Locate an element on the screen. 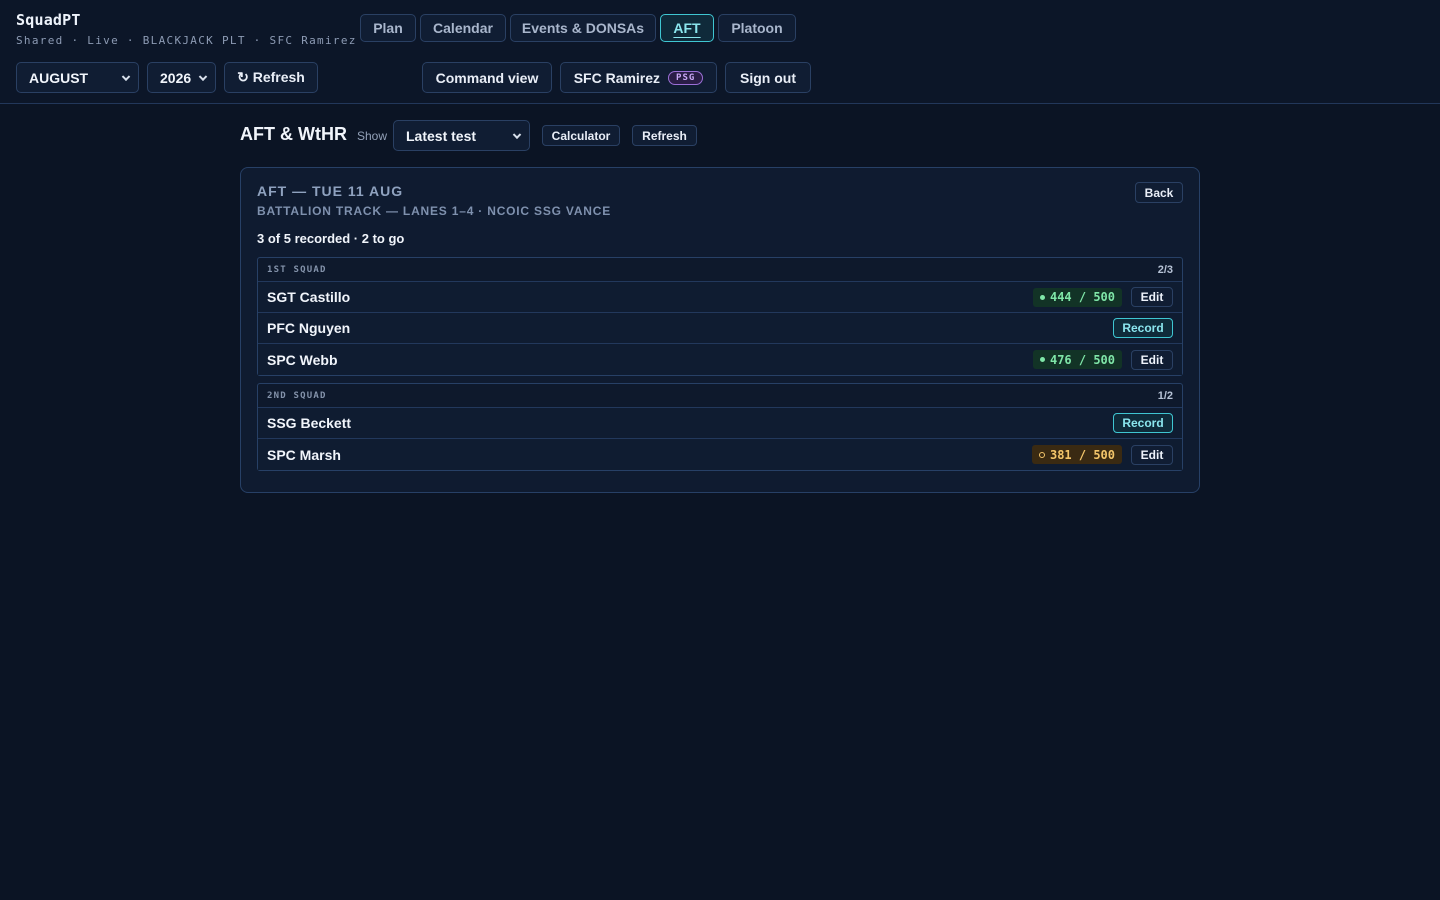 This screenshot has width=1440, height=900. sign-out-button: Sign out is located at coordinates (768, 77).